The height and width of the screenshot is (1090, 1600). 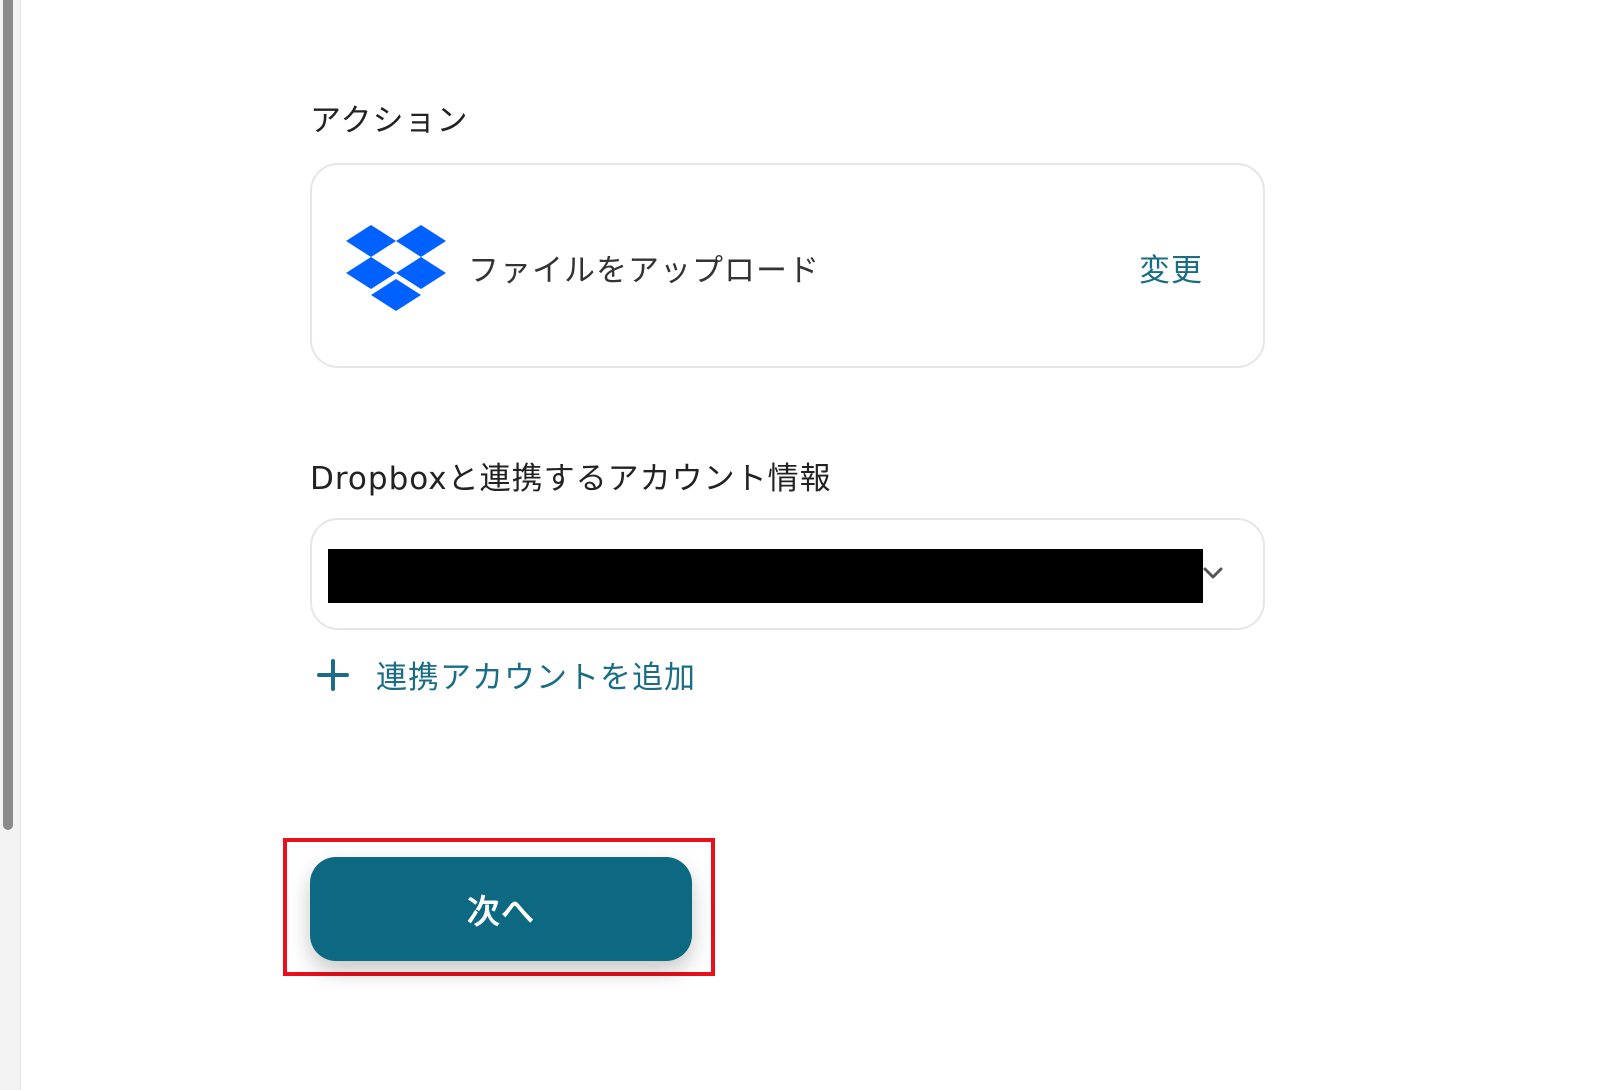 What do you see at coordinates (8, 415) in the screenshot?
I see `scrollbar-thumb` at bounding box center [8, 415].